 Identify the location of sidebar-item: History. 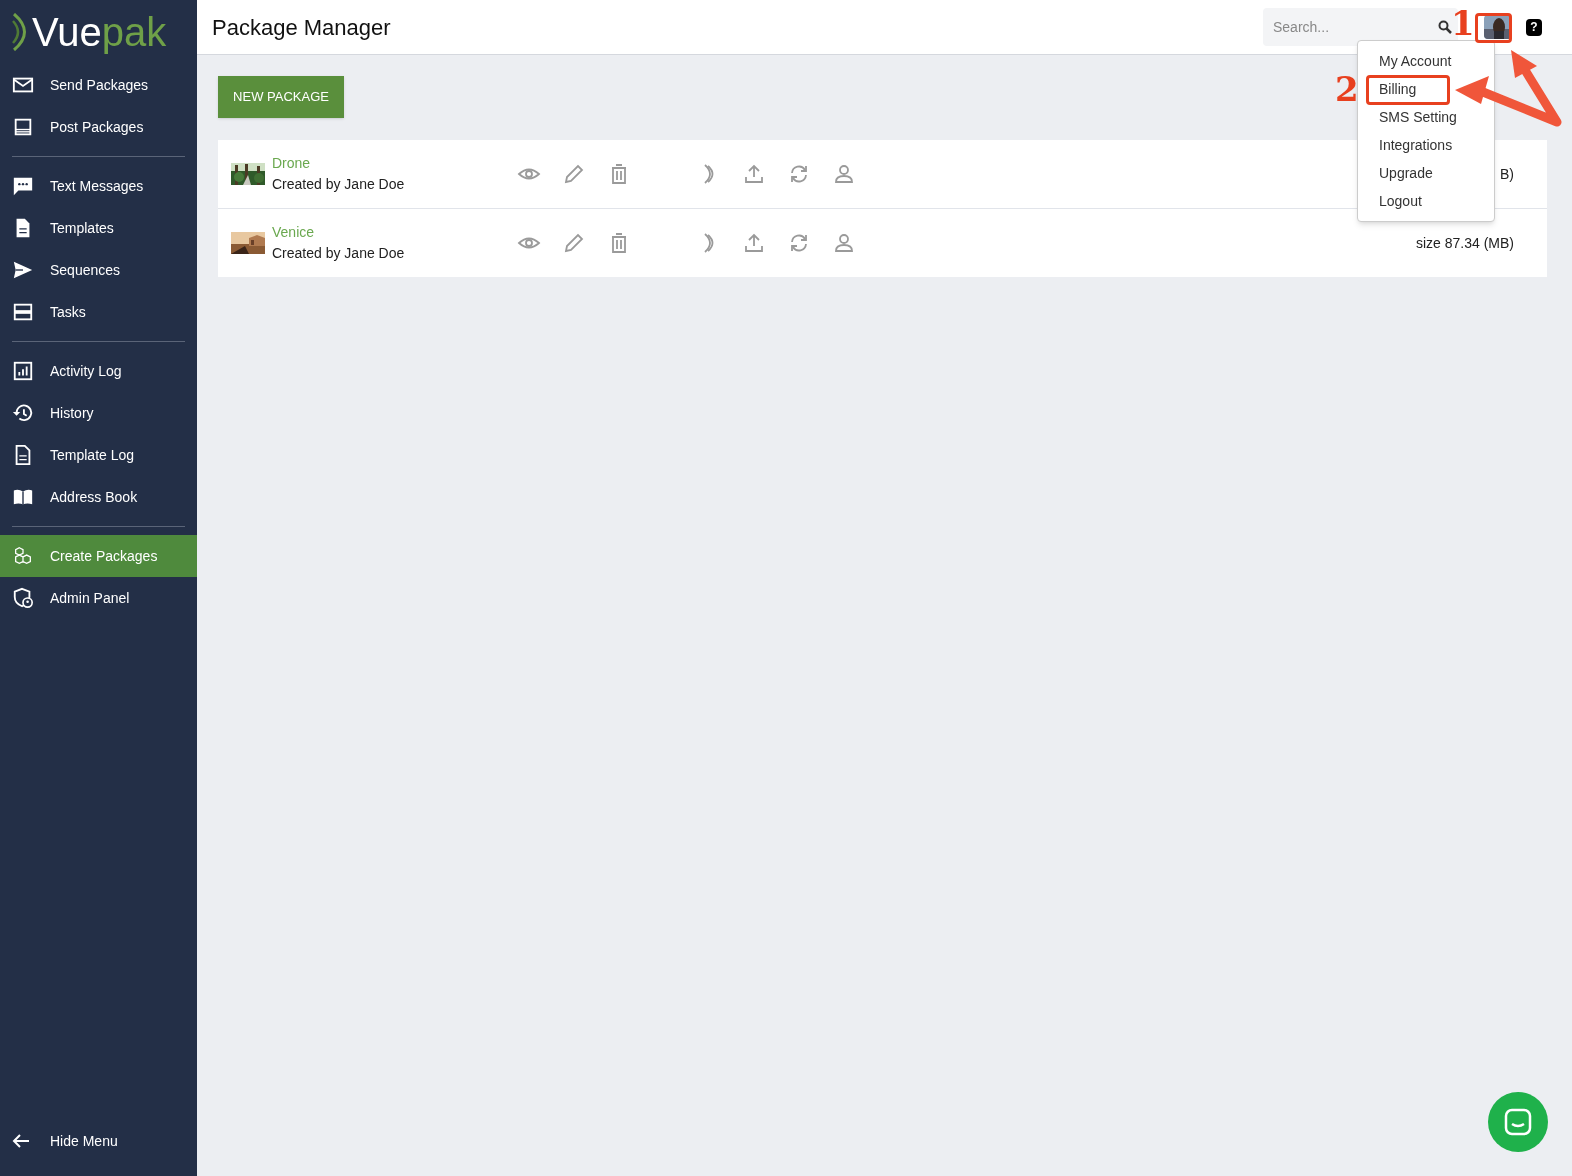
(98, 413).